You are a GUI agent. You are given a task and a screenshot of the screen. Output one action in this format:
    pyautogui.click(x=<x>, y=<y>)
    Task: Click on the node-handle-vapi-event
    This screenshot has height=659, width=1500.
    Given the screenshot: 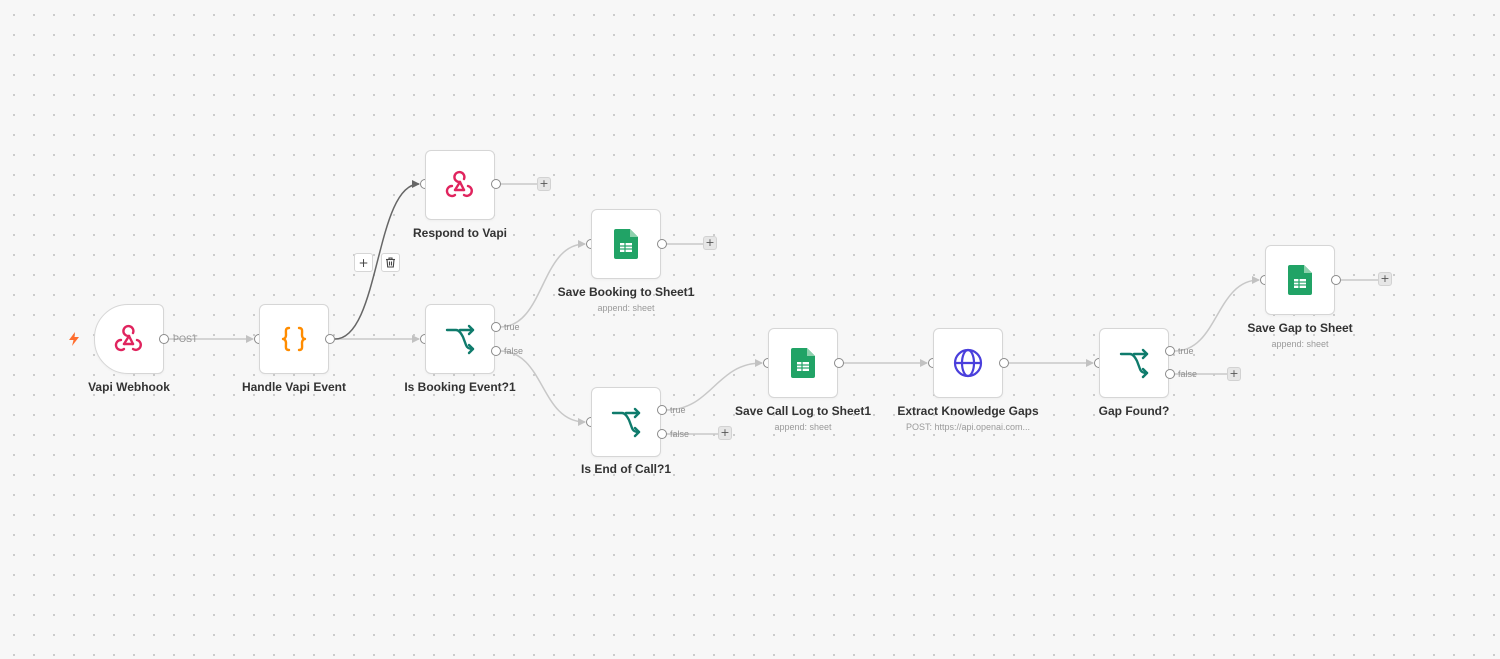 What is the action you would take?
    pyautogui.click(x=294, y=339)
    